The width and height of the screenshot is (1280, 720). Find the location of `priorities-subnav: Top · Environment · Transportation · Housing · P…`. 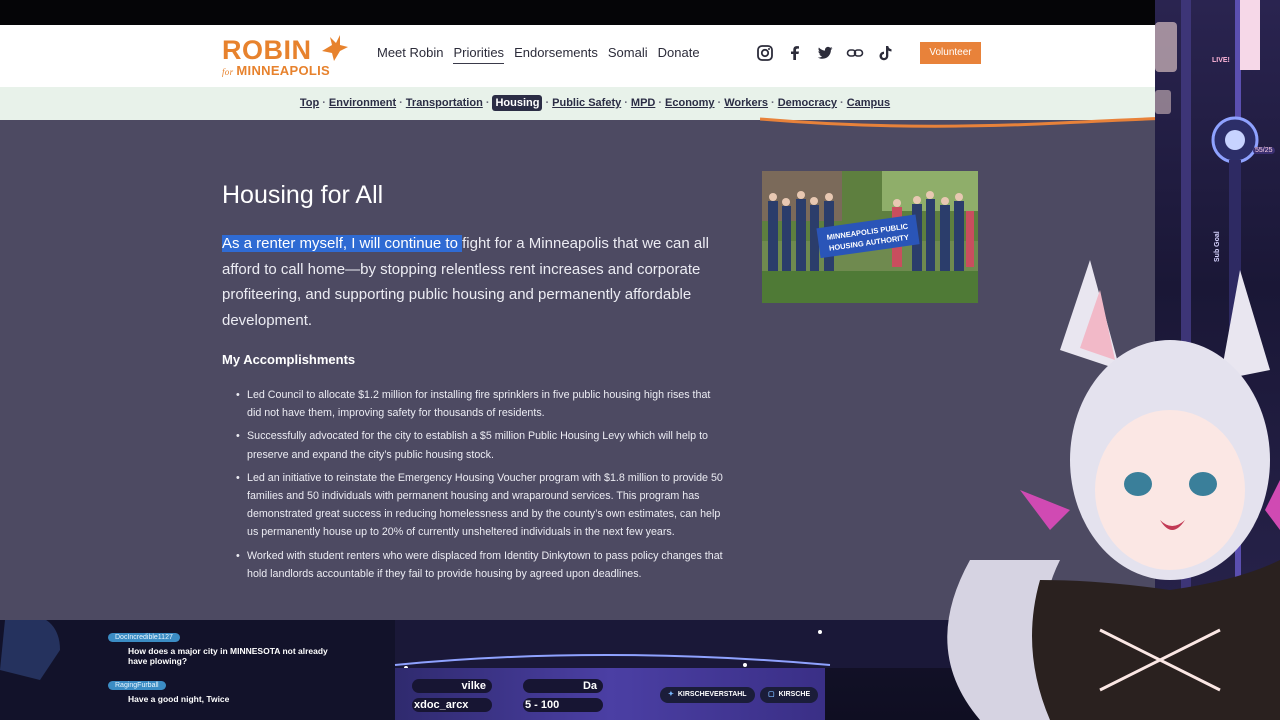

priorities-subnav: Top · Environment · Transportation · Housing · P… is located at coordinates (595, 103).